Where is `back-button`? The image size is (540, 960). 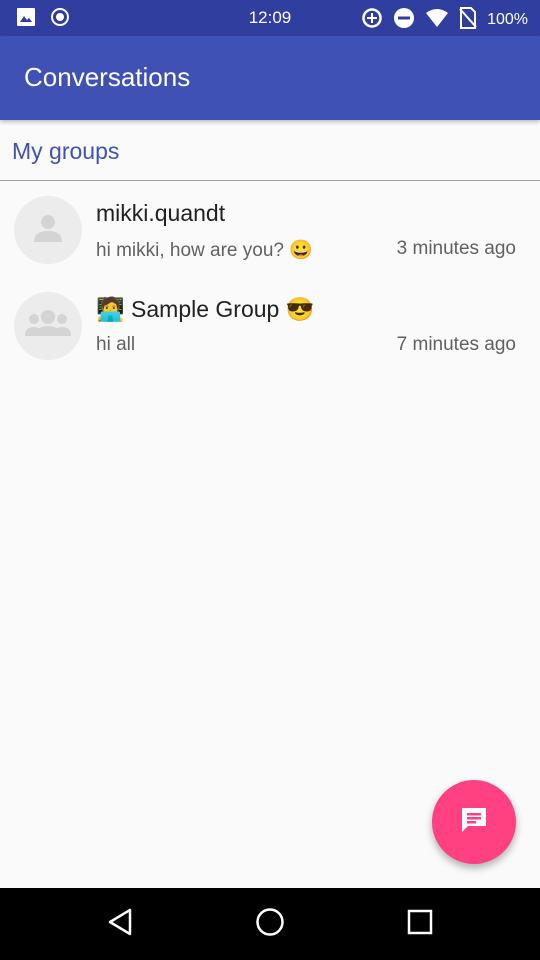
back-button is located at coordinates (120, 924).